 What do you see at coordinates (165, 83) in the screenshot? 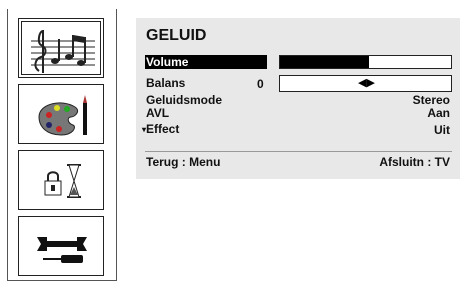
I see `balance-label: Balans` at bounding box center [165, 83].